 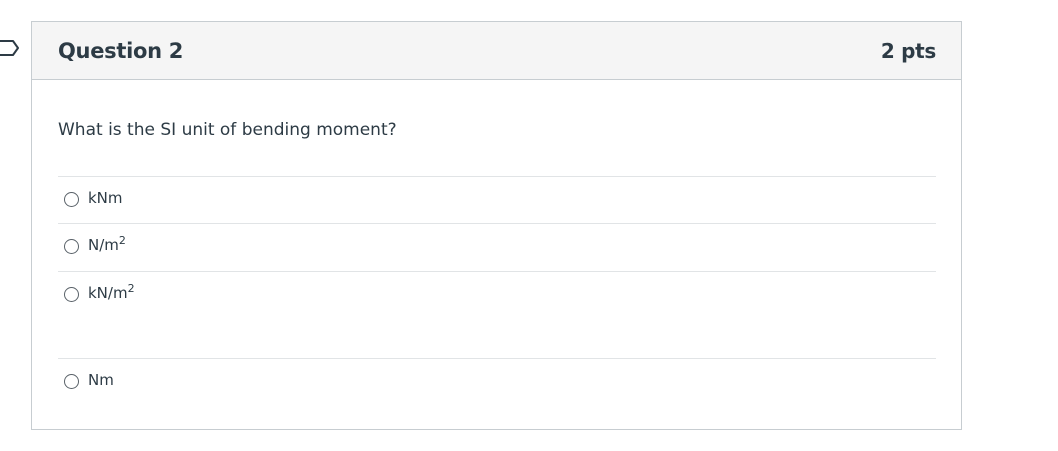 What do you see at coordinates (227, 130) in the screenshot?
I see `question-text: What is the SI unit of bending moment?` at bounding box center [227, 130].